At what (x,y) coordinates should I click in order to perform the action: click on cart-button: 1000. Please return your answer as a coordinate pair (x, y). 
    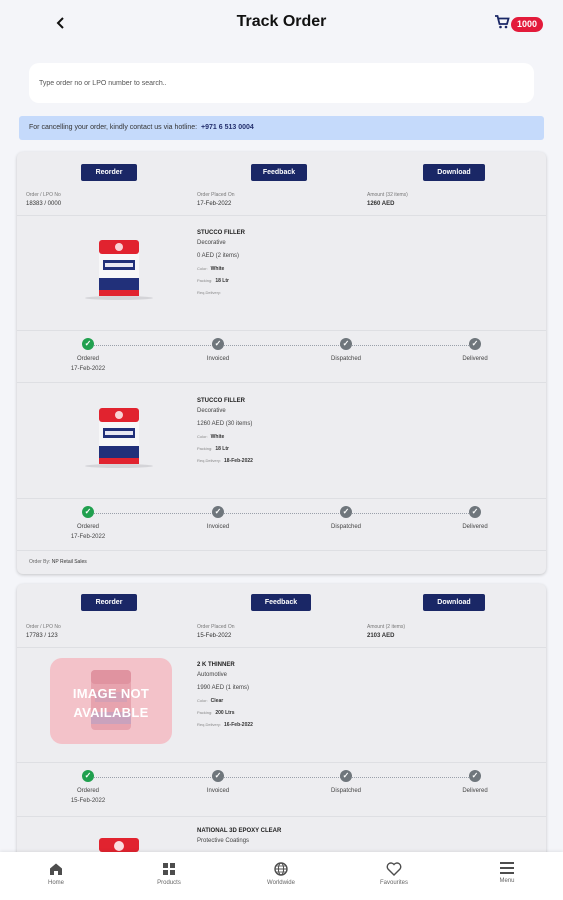
    Looking at the image, I should click on (520, 25).